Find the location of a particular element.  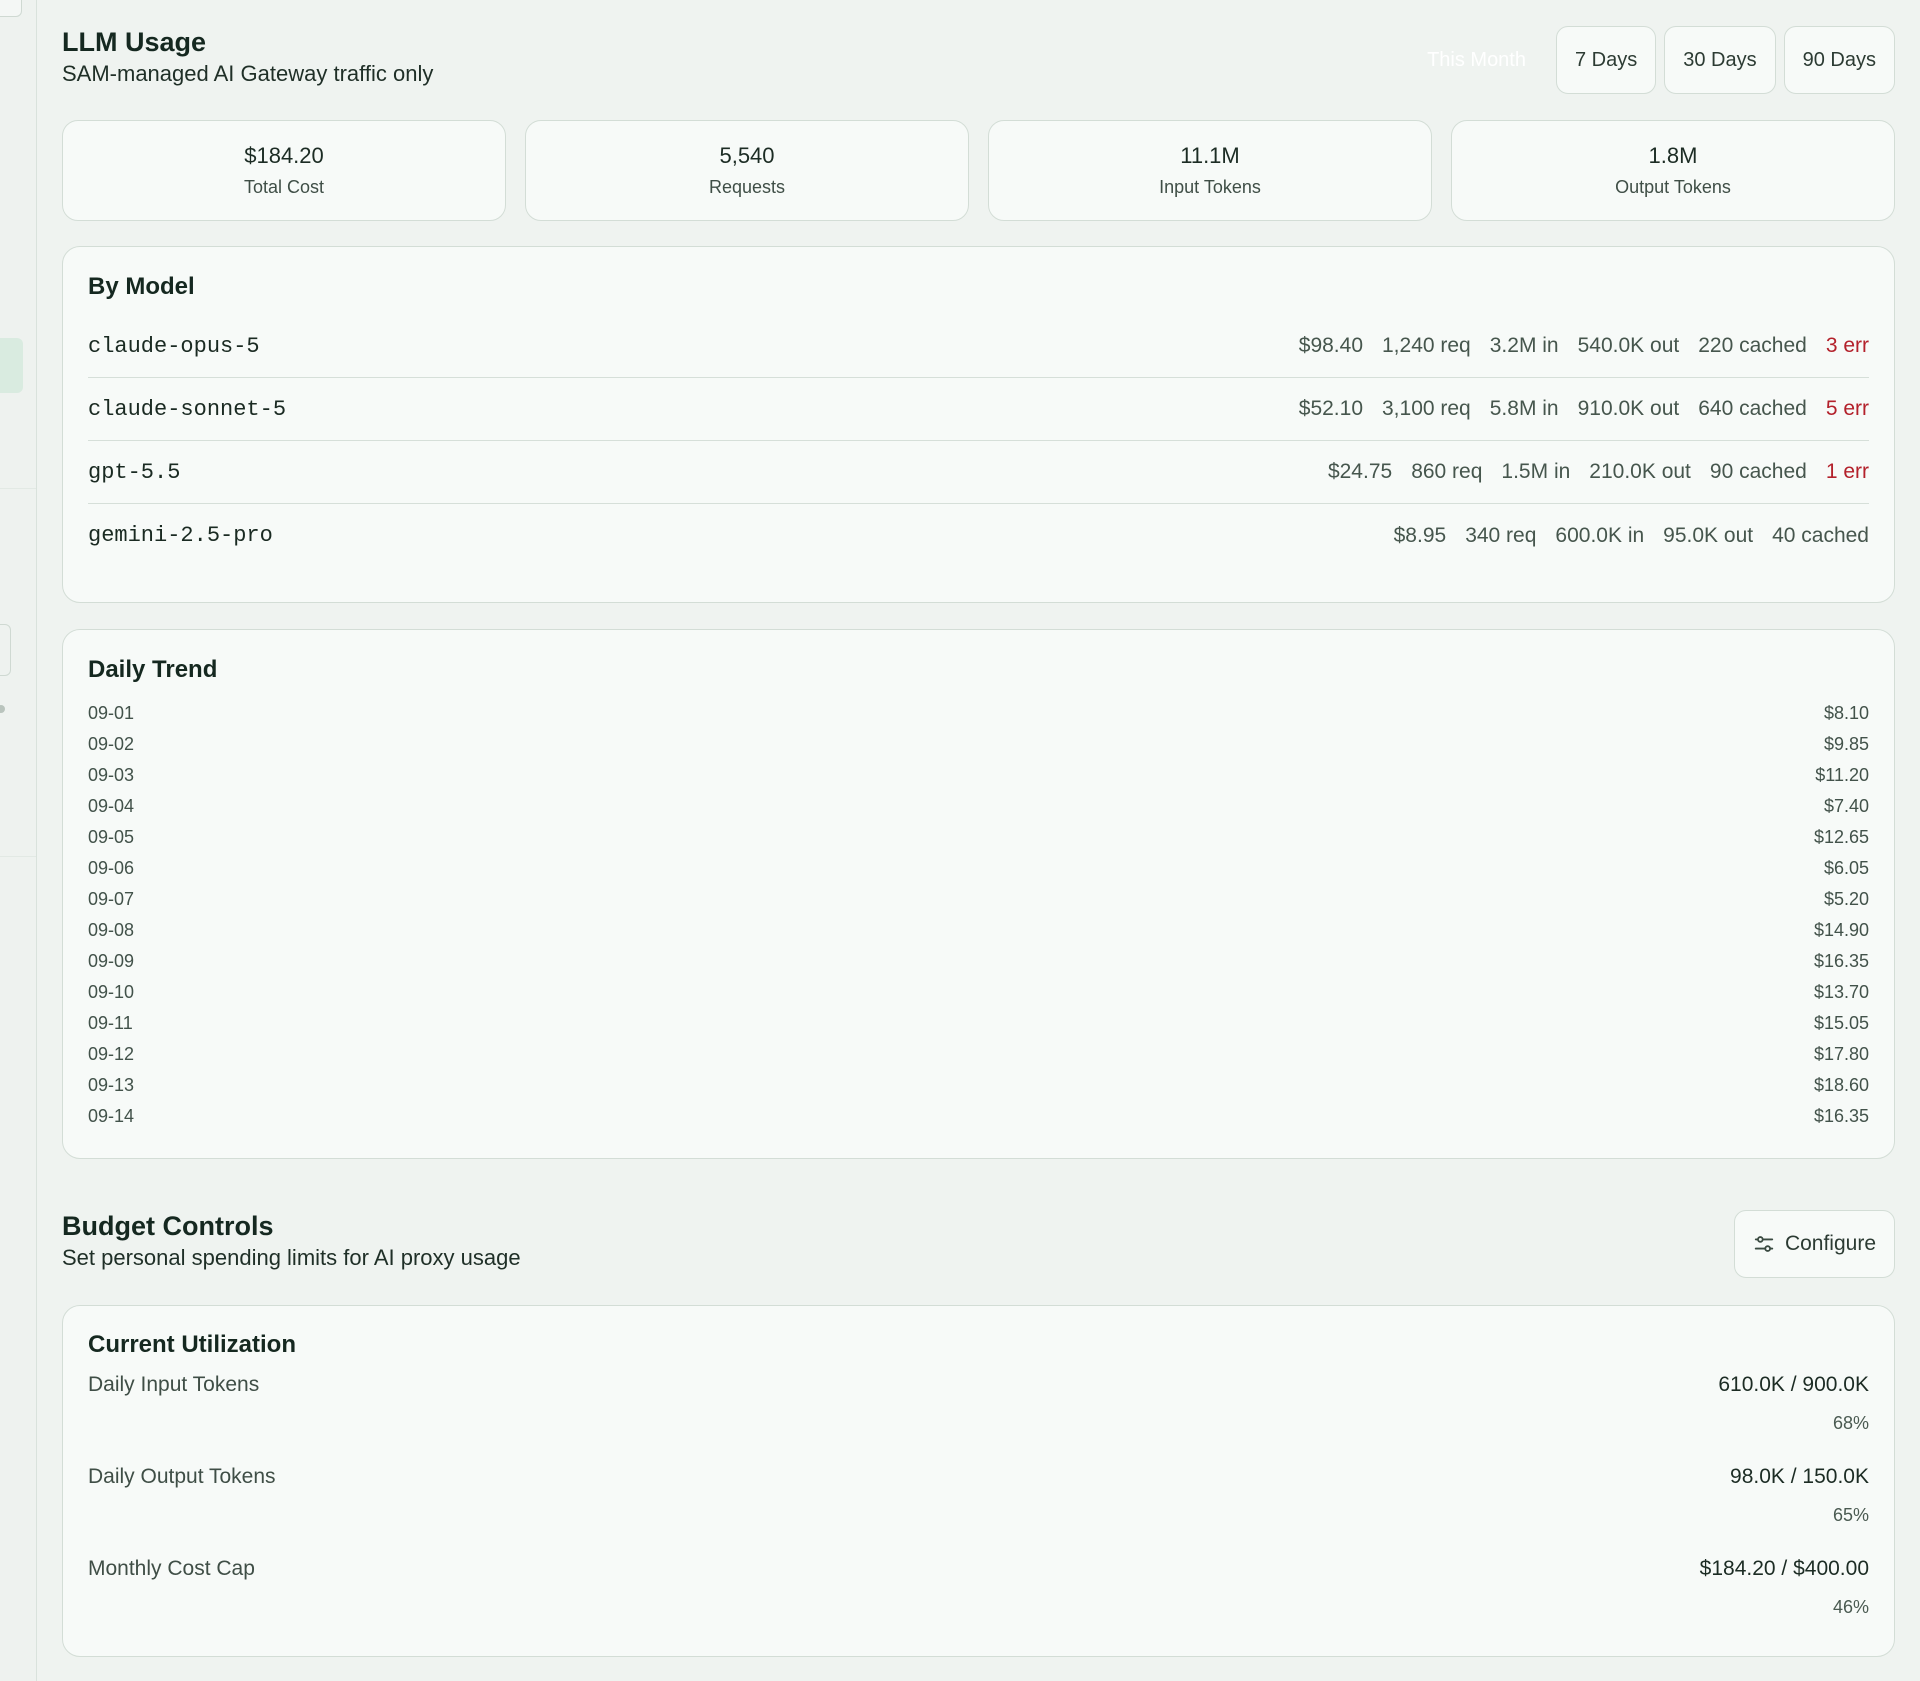

trend-cost: $7.40 is located at coordinates (1846, 806).